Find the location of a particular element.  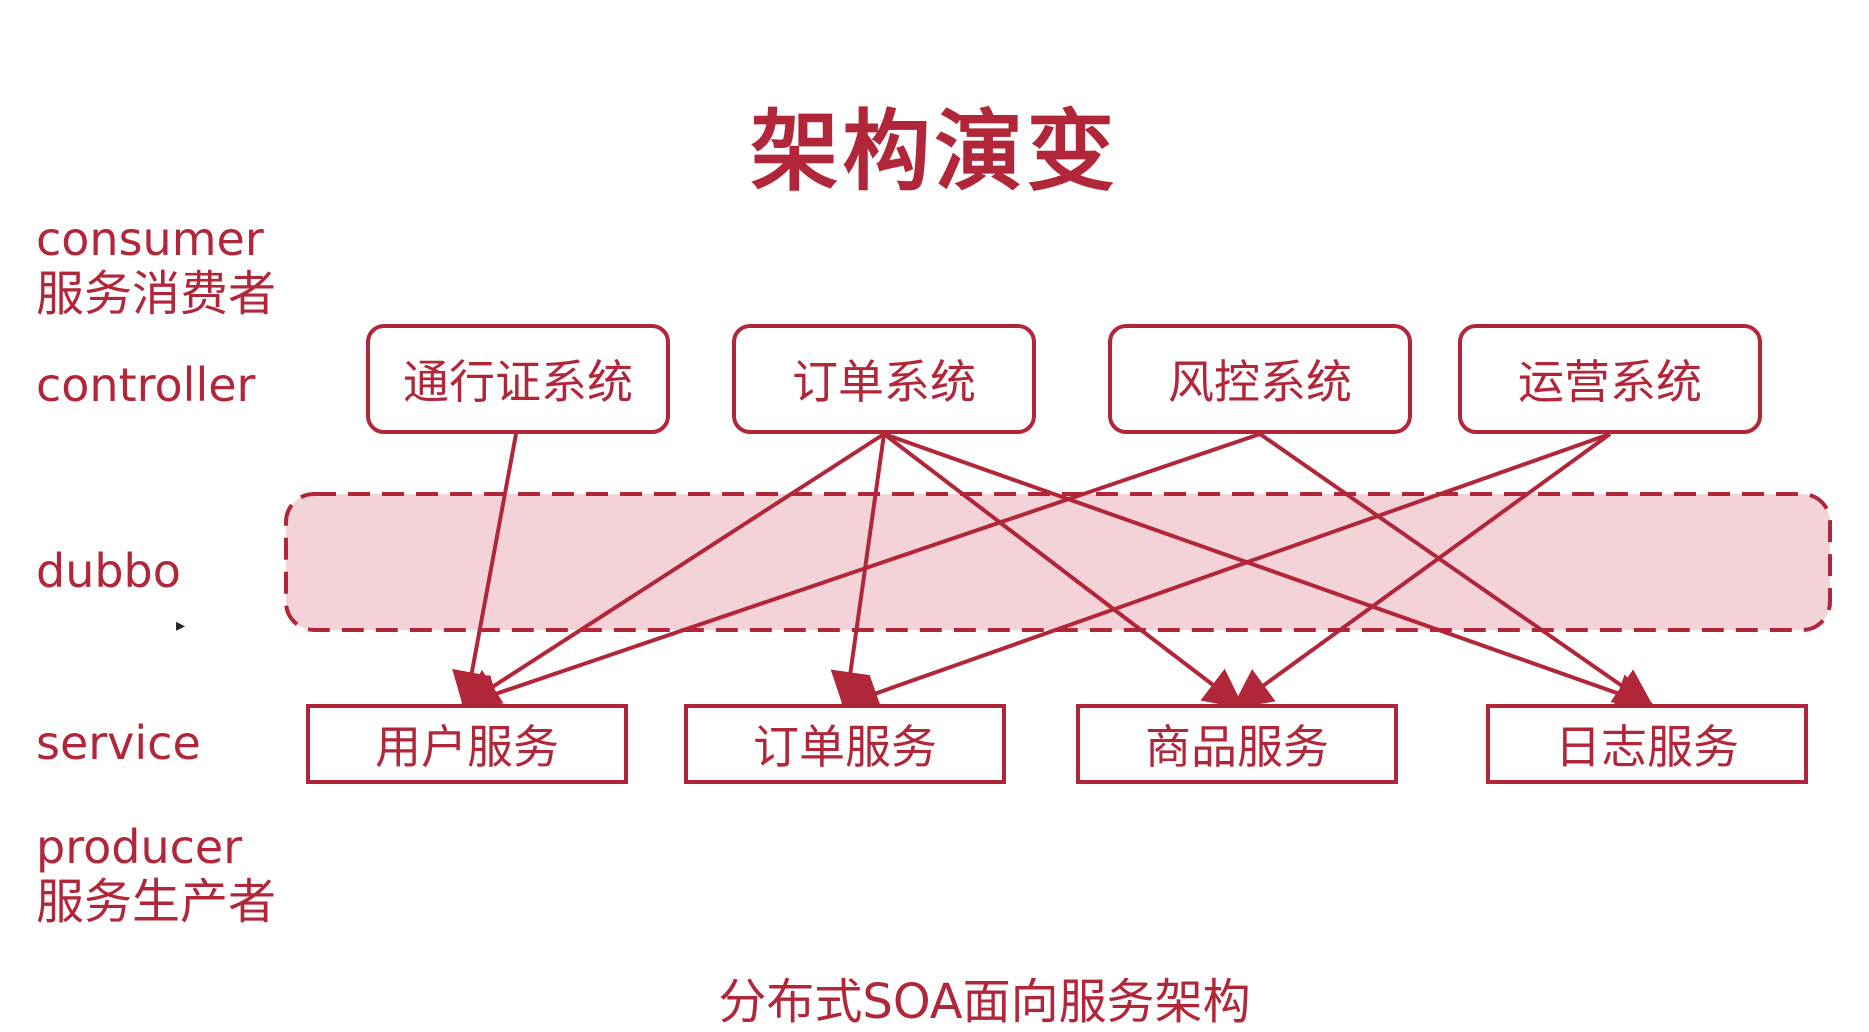

service-label-product: 商品服务 is located at coordinates (1237, 747).